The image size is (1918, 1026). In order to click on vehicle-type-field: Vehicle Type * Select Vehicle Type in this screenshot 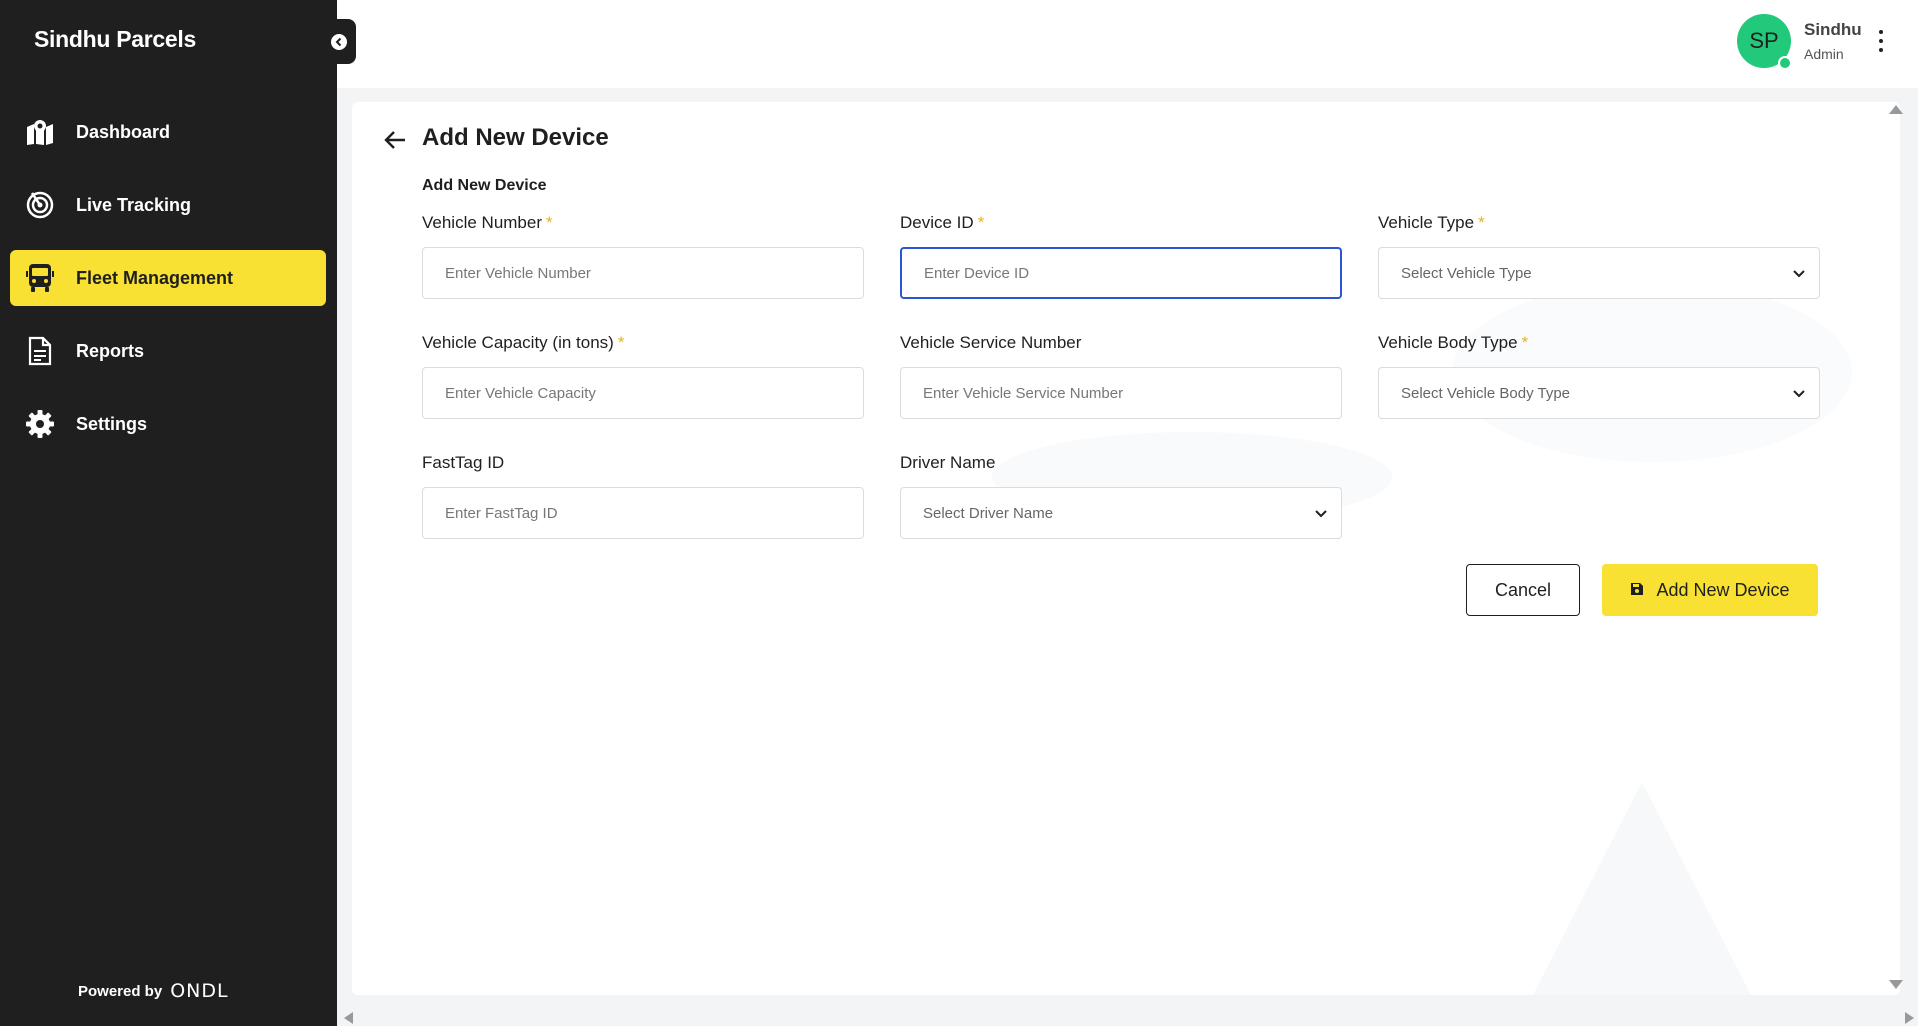, I will do `click(1599, 256)`.